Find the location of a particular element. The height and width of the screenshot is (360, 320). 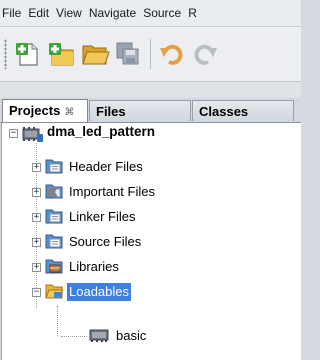

tree-item-important-files: + Important Files is located at coordinates (151, 192).